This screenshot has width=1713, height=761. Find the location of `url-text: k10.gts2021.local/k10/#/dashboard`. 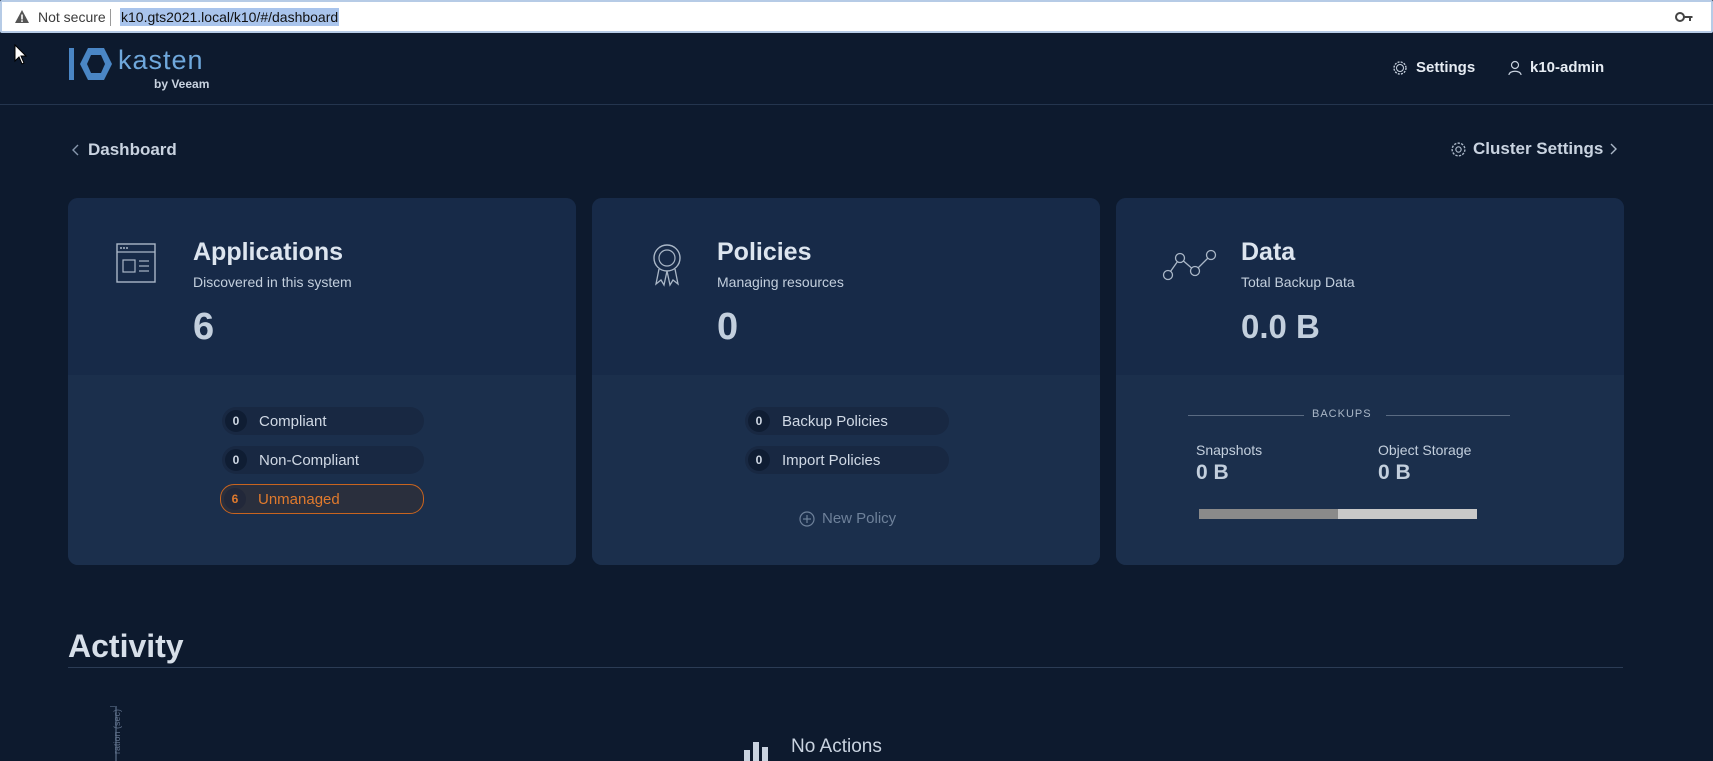

url-text: k10.gts2021.local/k10/#/dashboard is located at coordinates (230, 17).